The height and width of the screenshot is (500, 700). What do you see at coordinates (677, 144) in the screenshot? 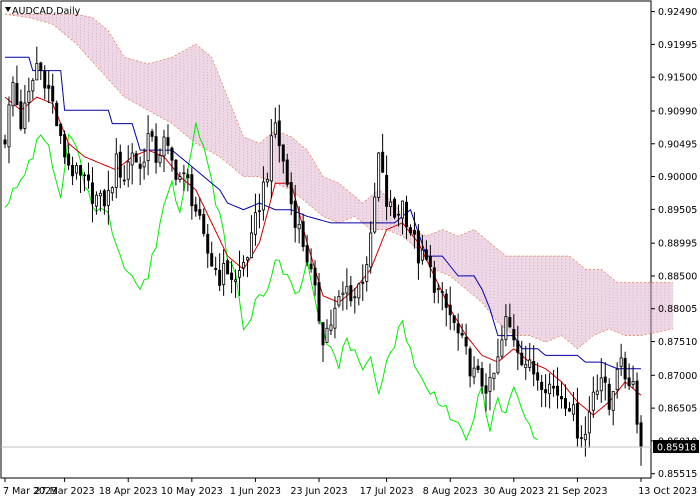
I see `y-tick-label: 0.90495` at bounding box center [677, 144].